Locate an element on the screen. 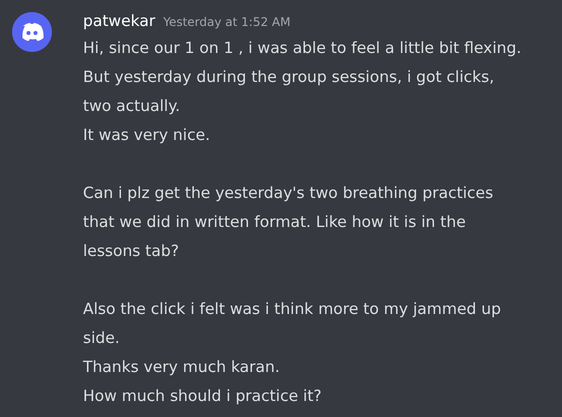 The image size is (562, 417). avatar-icon is located at coordinates (32, 32).